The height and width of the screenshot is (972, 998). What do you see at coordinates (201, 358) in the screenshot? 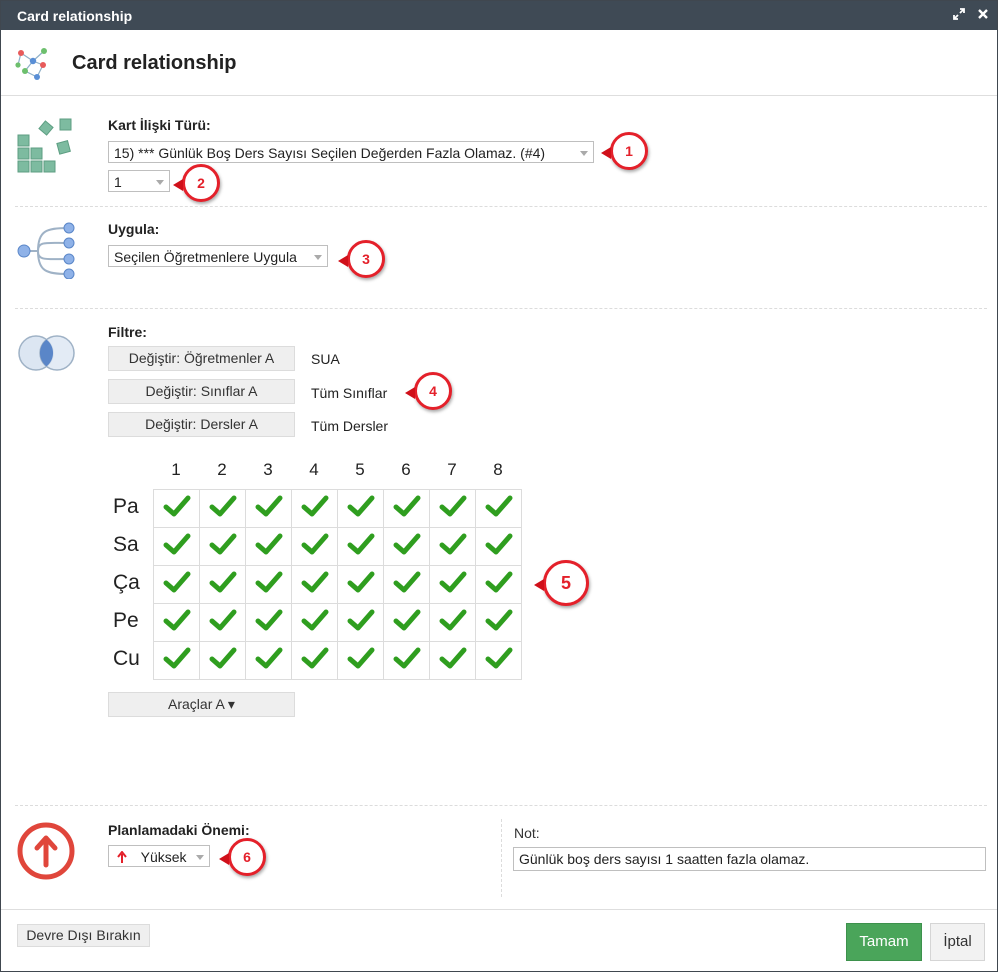
I see `change-teachers-button: Değiştir: Öğretmenler A` at bounding box center [201, 358].